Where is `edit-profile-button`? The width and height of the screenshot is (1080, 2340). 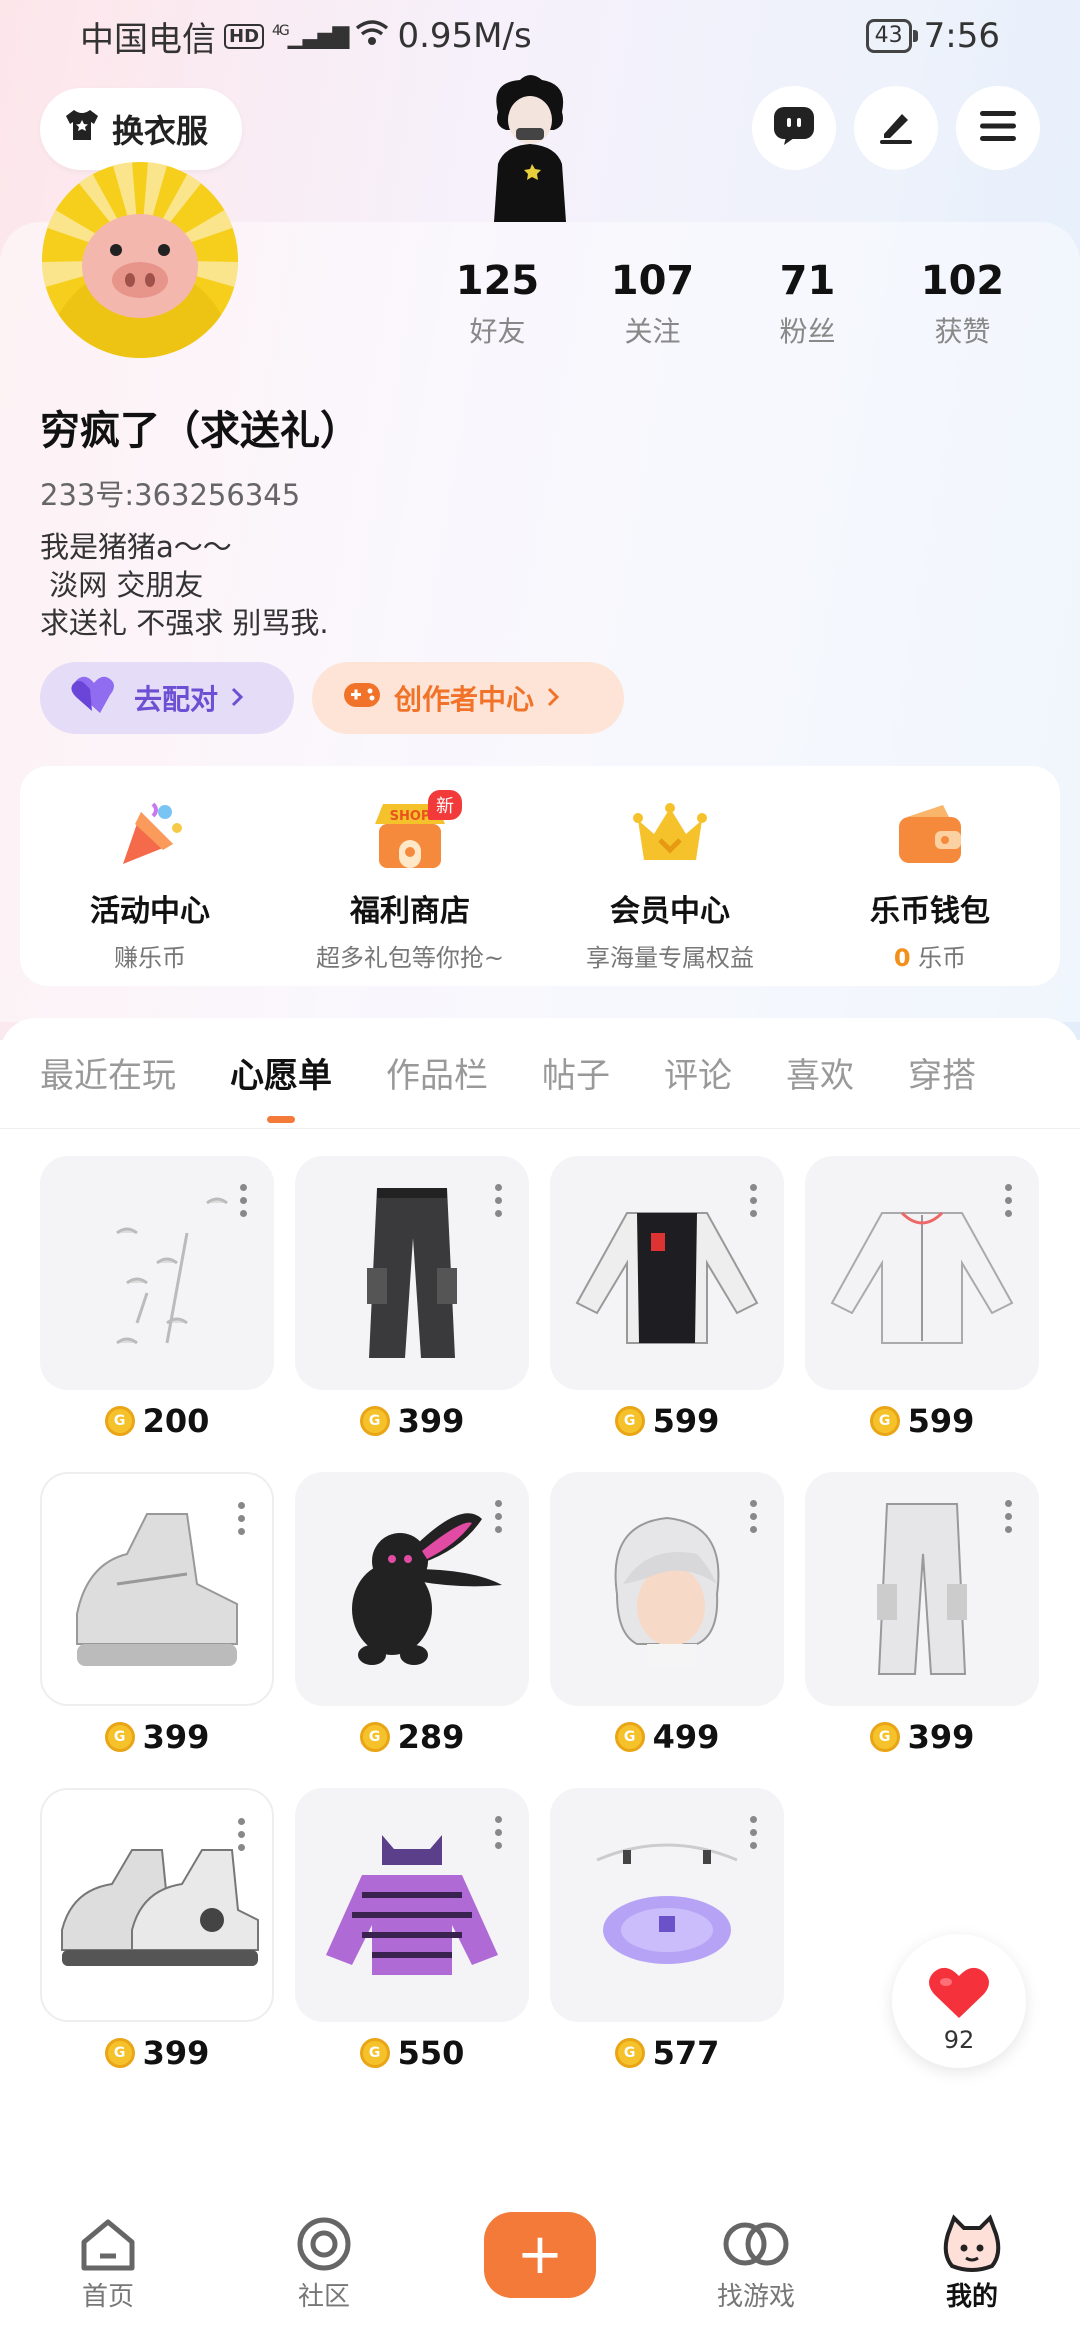
edit-profile-button is located at coordinates (896, 128).